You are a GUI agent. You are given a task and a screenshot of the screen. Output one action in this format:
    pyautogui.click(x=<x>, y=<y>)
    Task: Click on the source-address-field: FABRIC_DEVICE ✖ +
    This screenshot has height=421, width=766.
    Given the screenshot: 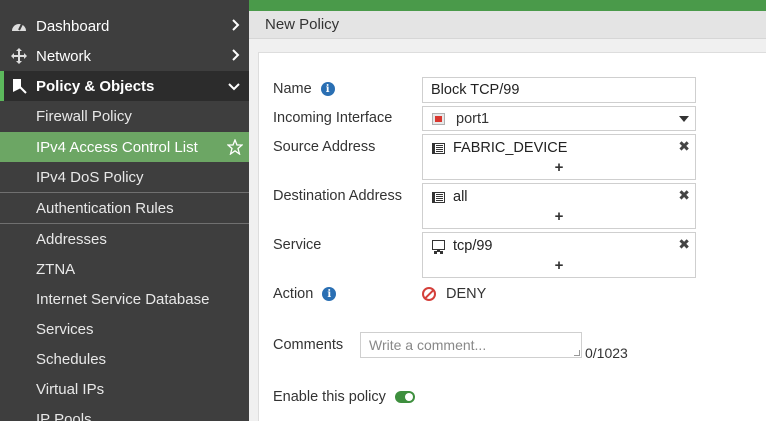 What is the action you would take?
    pyautogui.click(x=559, y=157)
    